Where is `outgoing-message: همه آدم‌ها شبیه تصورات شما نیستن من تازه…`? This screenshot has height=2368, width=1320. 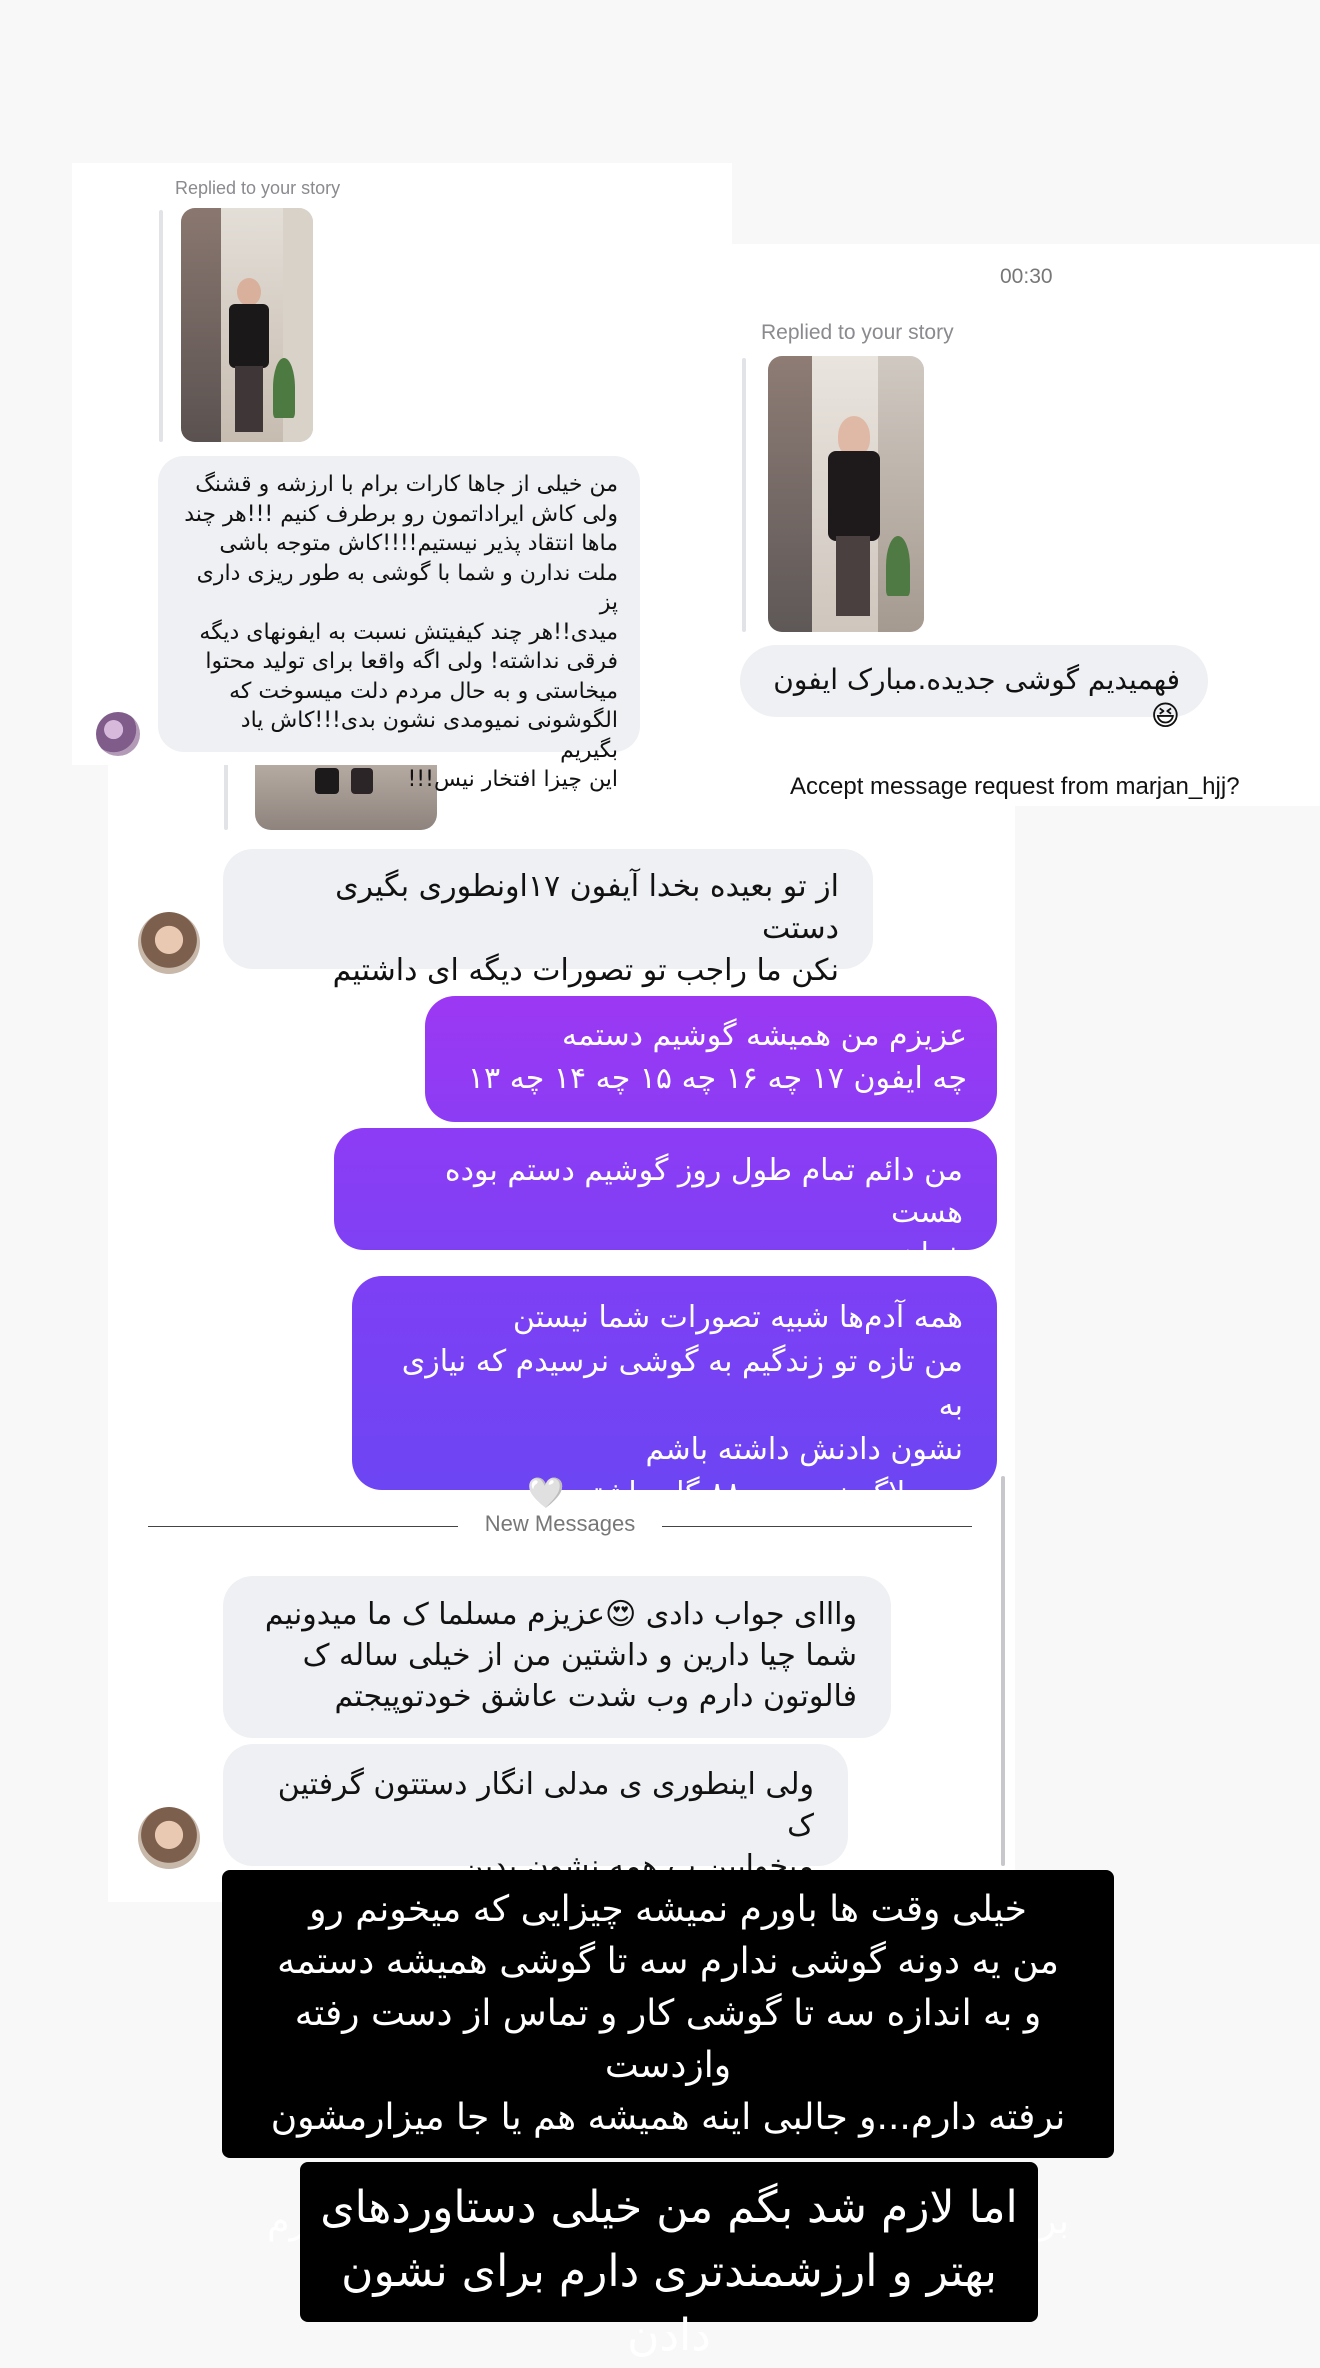
outgoing-message: همه آدم‌ها شبیه تصورات شما نیستن من تازه… is located at coordinates (674, 1393).